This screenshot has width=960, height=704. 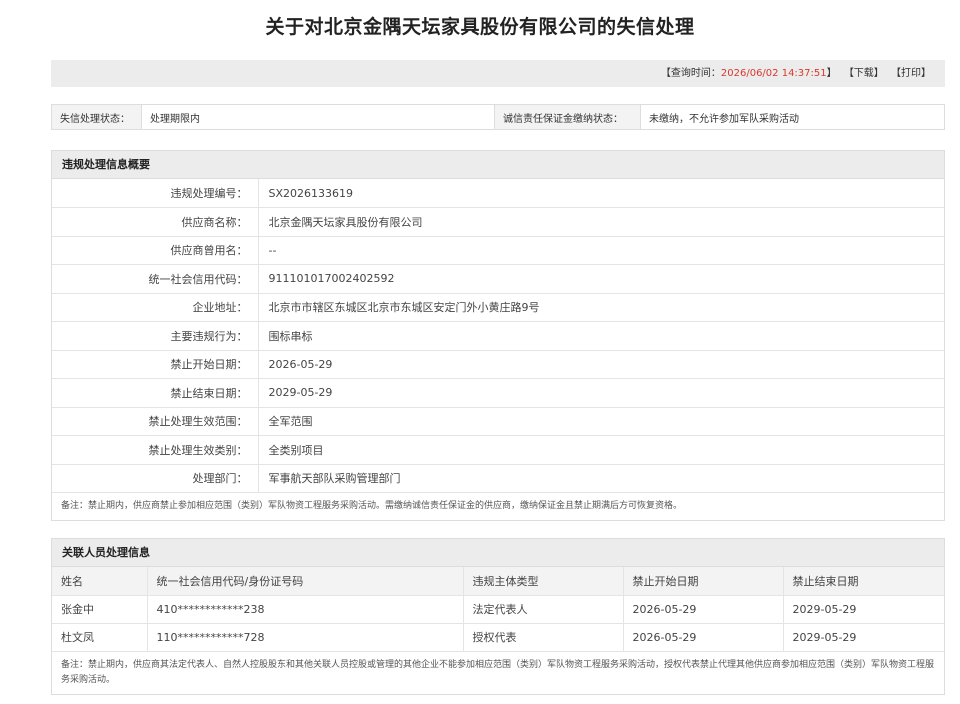 I want to click on query-time: 2026/06/02 14:37:51, so click(x=773, y=73).